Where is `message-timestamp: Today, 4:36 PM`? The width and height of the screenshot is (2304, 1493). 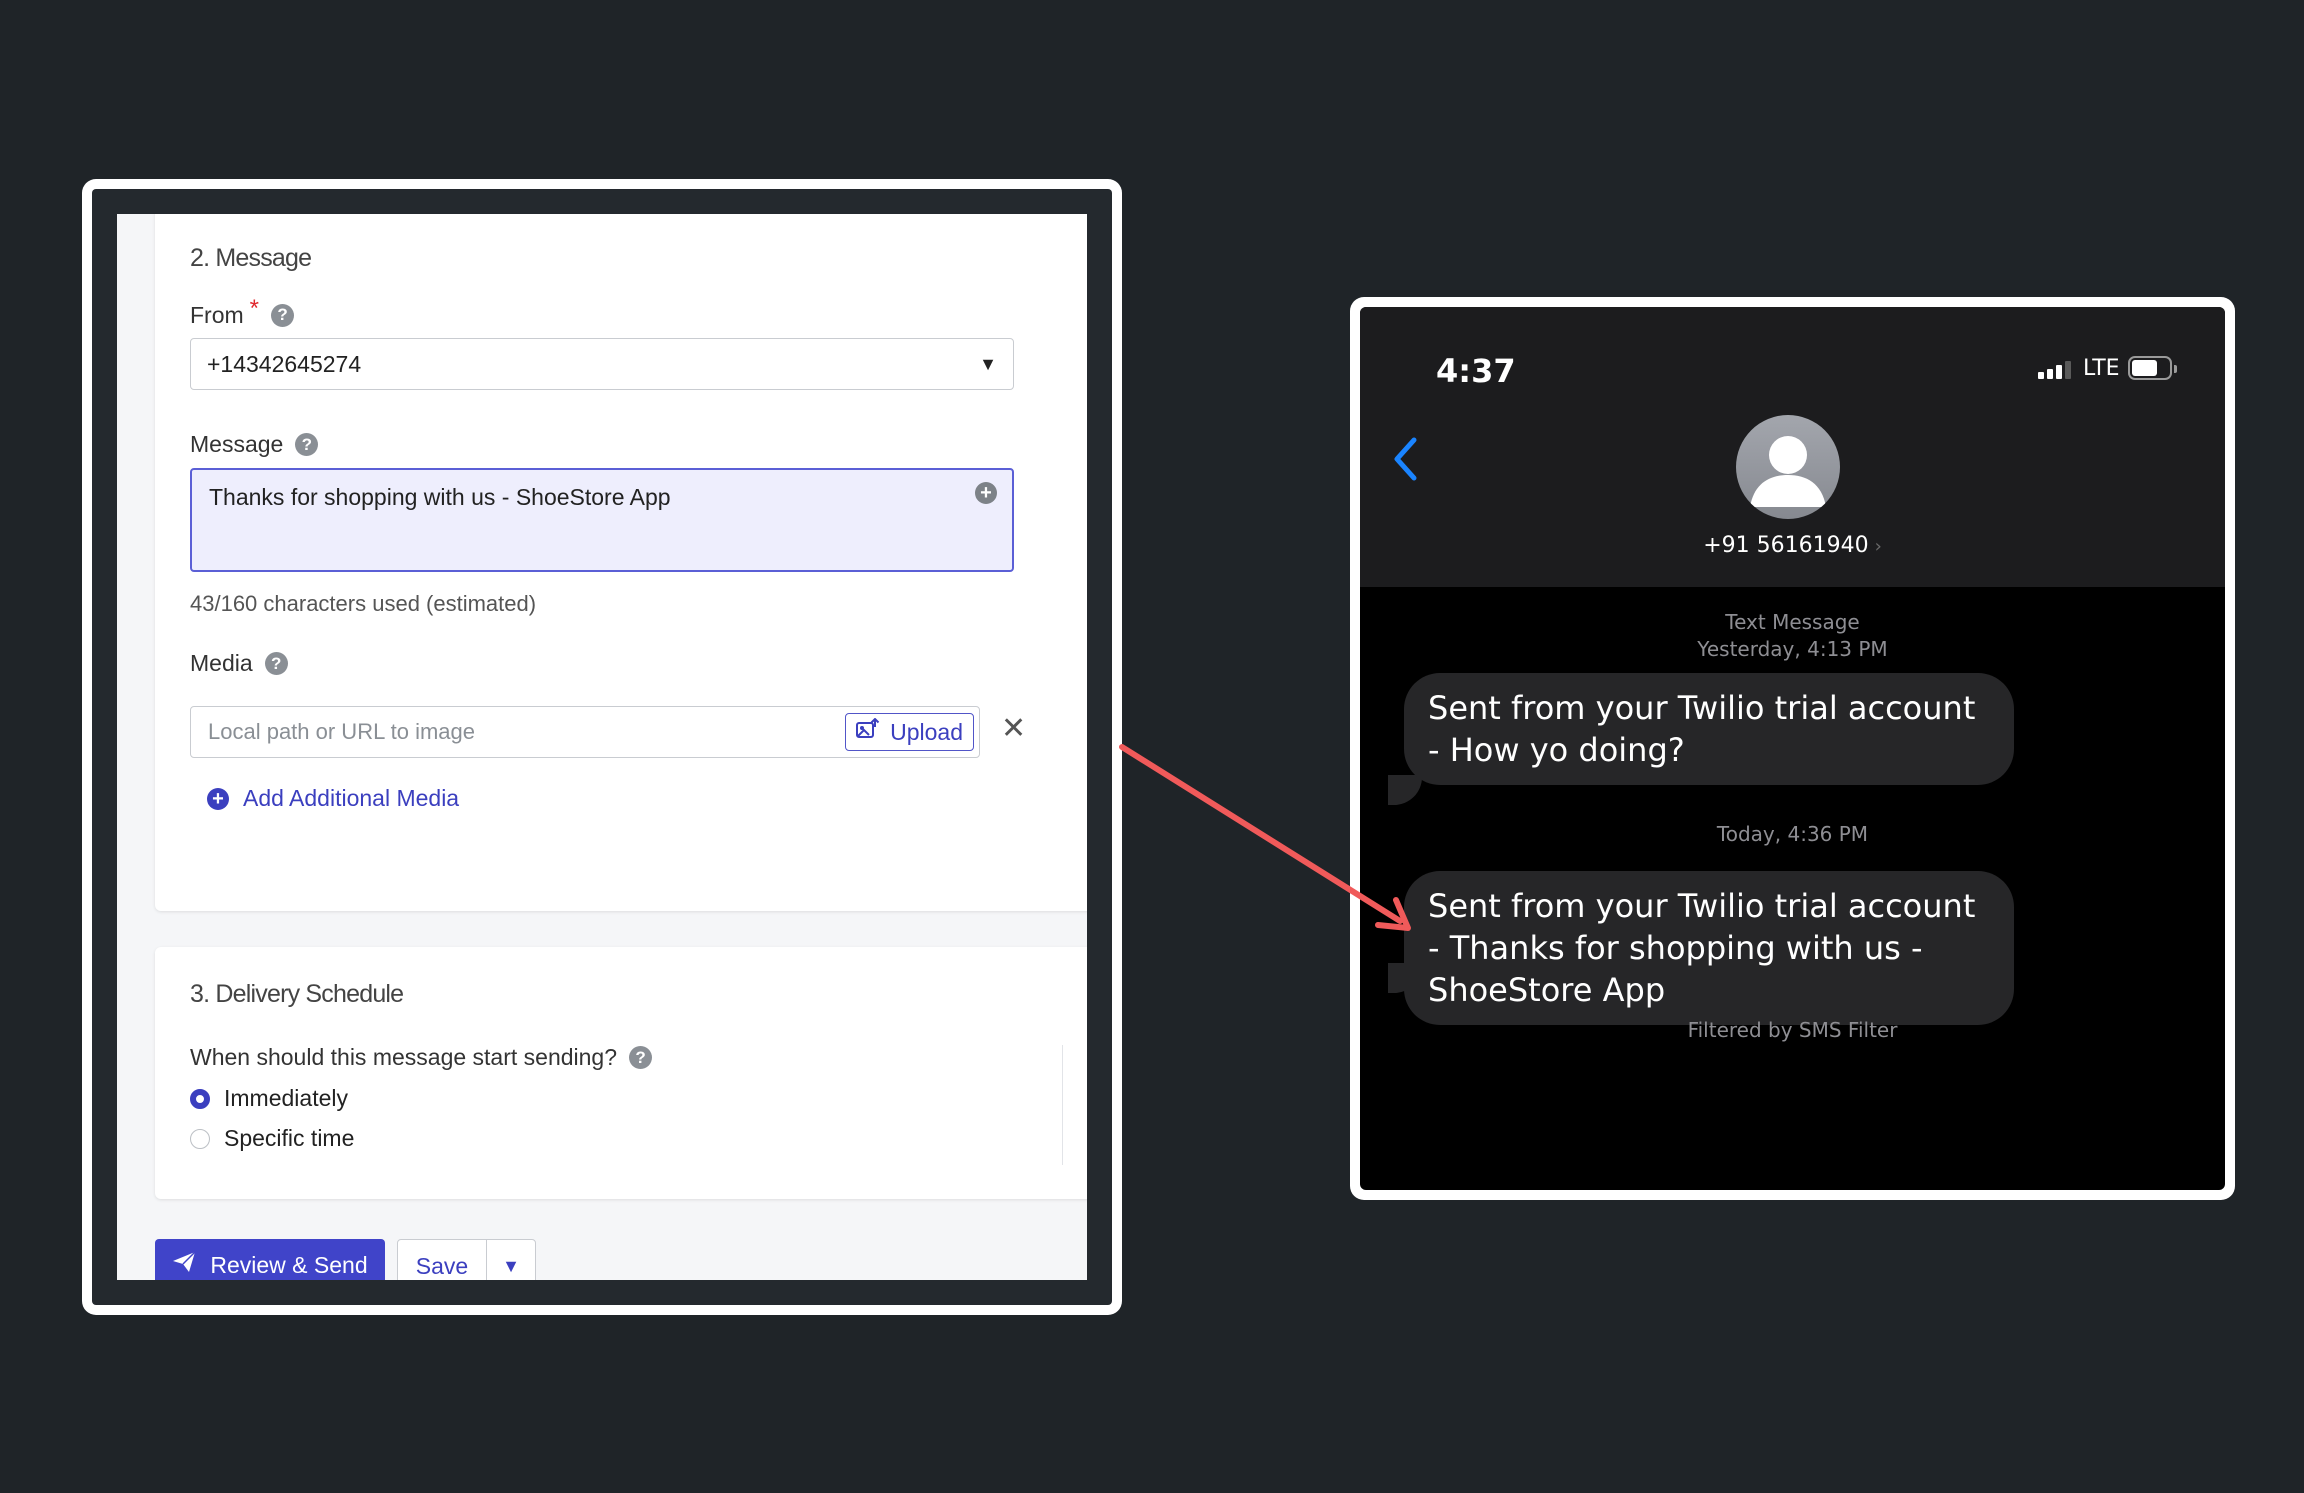 message-timestamp: Today, 4:36 PM is located at coordinates (1792, 834).